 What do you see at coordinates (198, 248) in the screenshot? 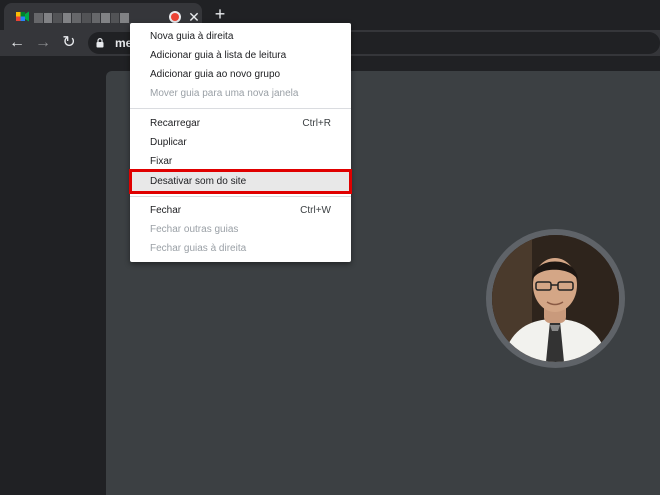
I see `menu-item-close-tabs-right: Fechar guias à direita` at bounding box center [198, 248].